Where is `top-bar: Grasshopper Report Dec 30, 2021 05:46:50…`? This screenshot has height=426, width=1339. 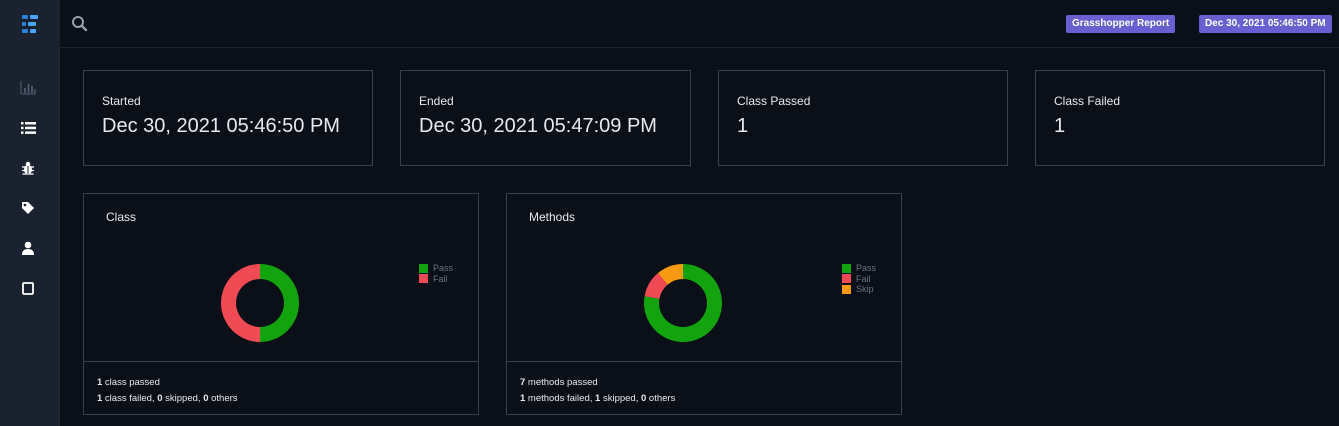
top-bar: Grasshopper Report Dec 30, 2021 05:46:50… is located at coordinates (669, 24).